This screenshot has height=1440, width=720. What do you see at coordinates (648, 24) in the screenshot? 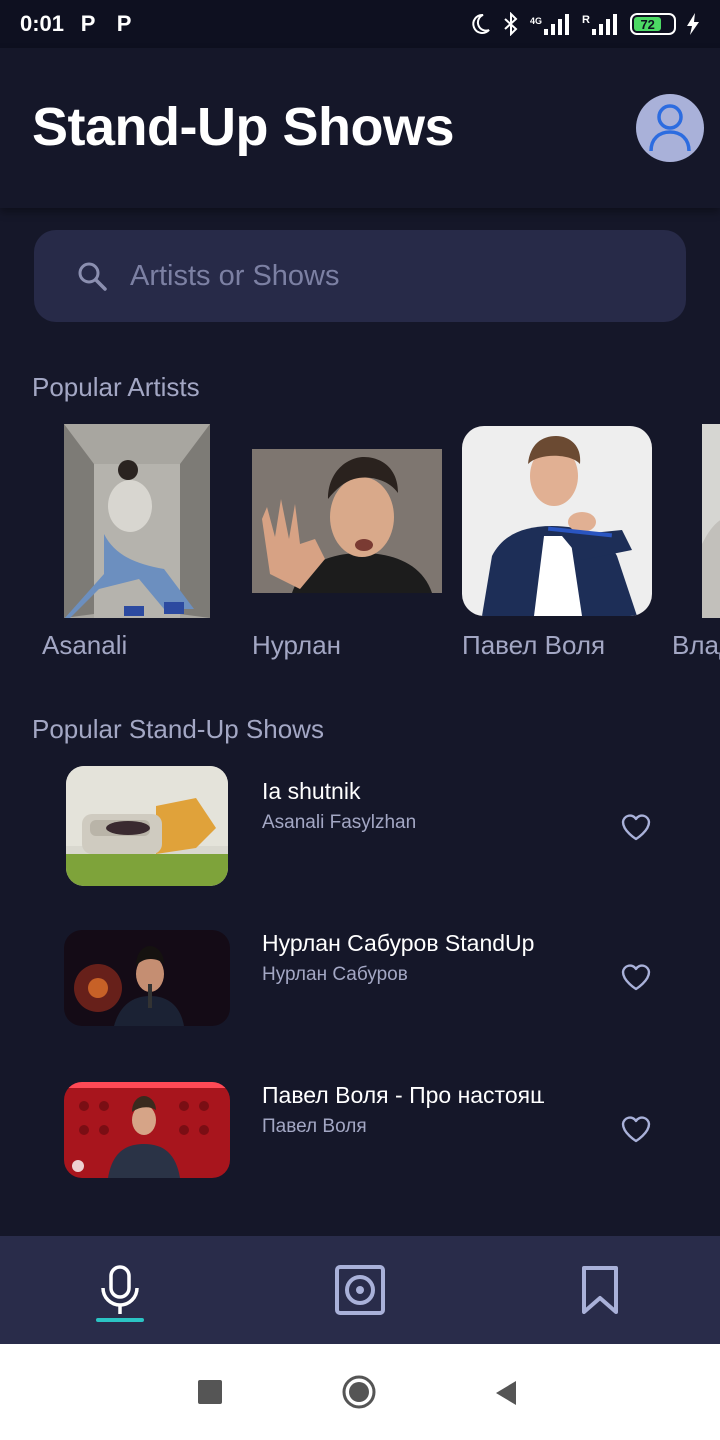
I see `battery-level: 72` at bounding box center [648, 24].